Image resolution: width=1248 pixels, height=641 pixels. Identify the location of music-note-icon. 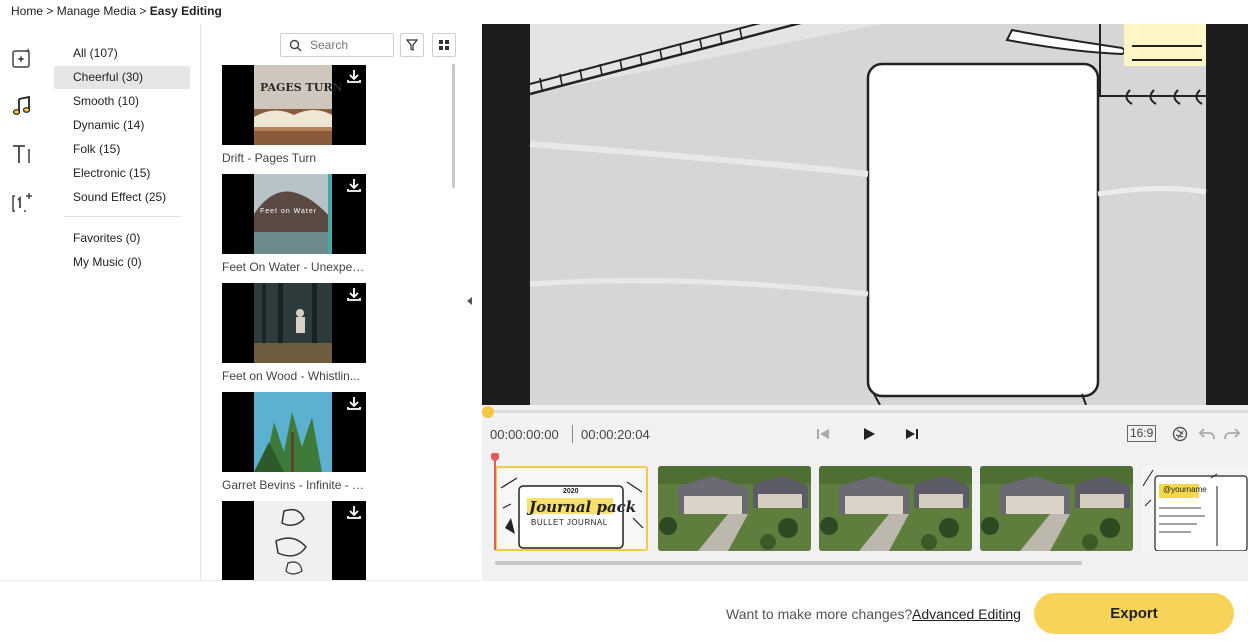
(21, 105).